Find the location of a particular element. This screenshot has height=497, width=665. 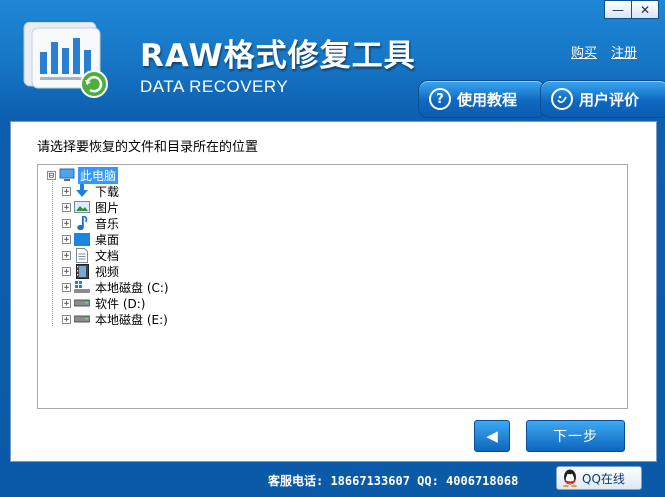

desktop-icon is located at coordinates (82, 239).